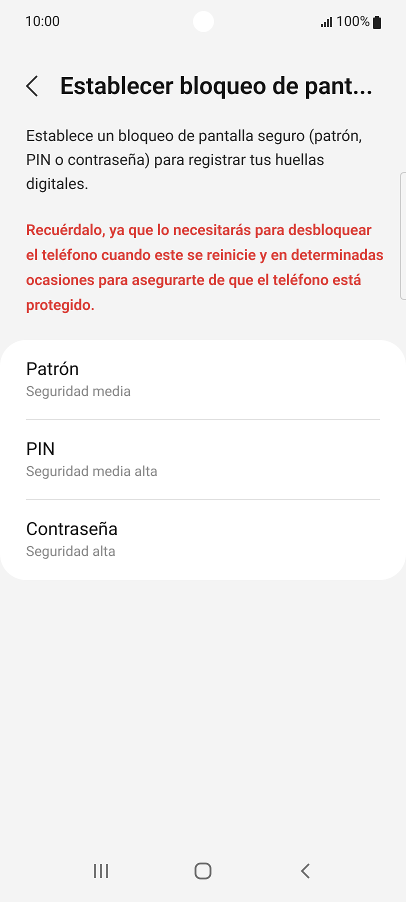 The width and height of the screenshot is (406, 902). I want to click on status-time: 10:00, so click(42, 22).